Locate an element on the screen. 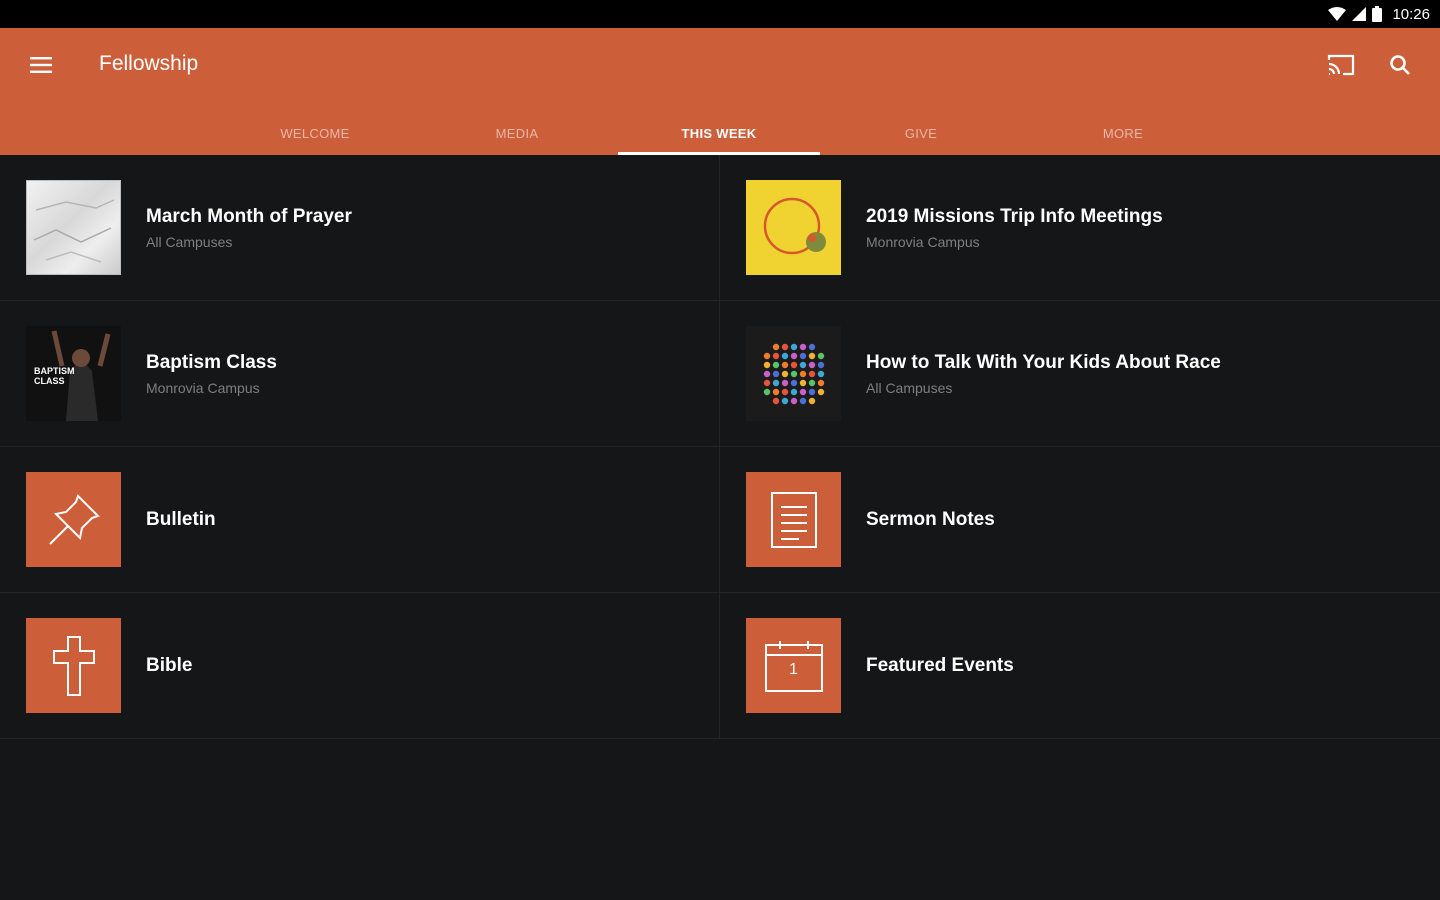 The image size is (1440, 900). list-item-sermon-notes: Sermon Notes is located at coordinates (1080, 520).